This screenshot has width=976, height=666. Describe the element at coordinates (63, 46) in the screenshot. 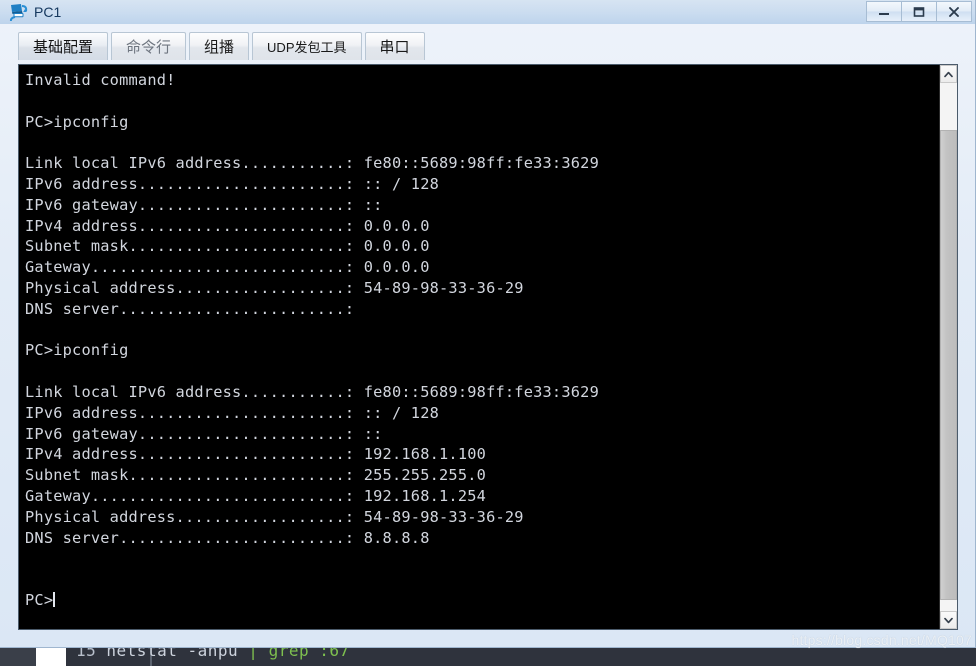

I see `tab-basic-config: 基础配置` at that location.